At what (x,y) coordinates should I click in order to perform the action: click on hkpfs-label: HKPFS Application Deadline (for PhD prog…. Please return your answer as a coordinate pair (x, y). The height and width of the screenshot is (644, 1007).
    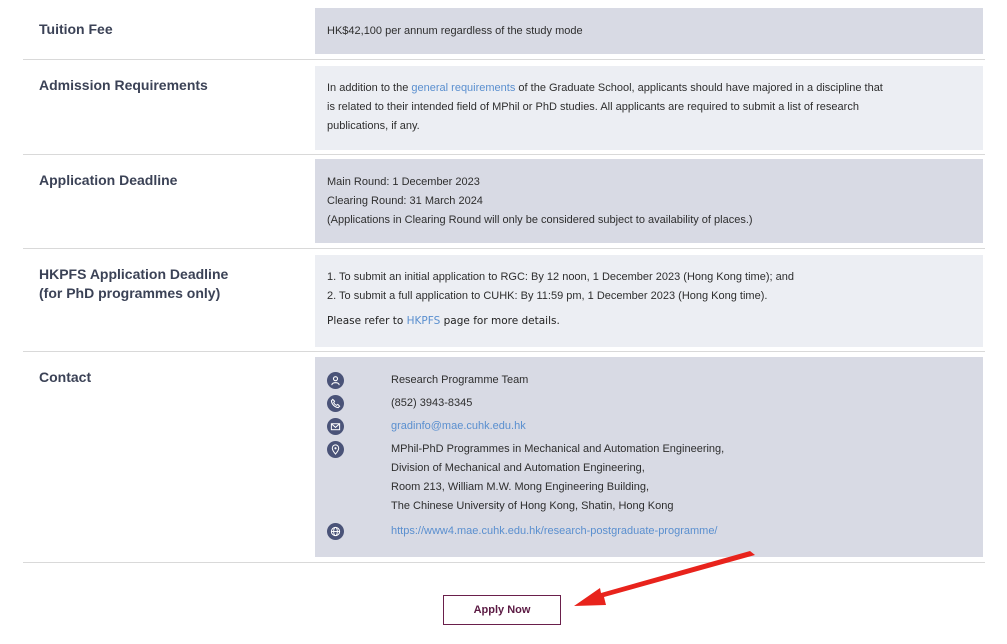
    Looking at the image, I should click on (133, 284).